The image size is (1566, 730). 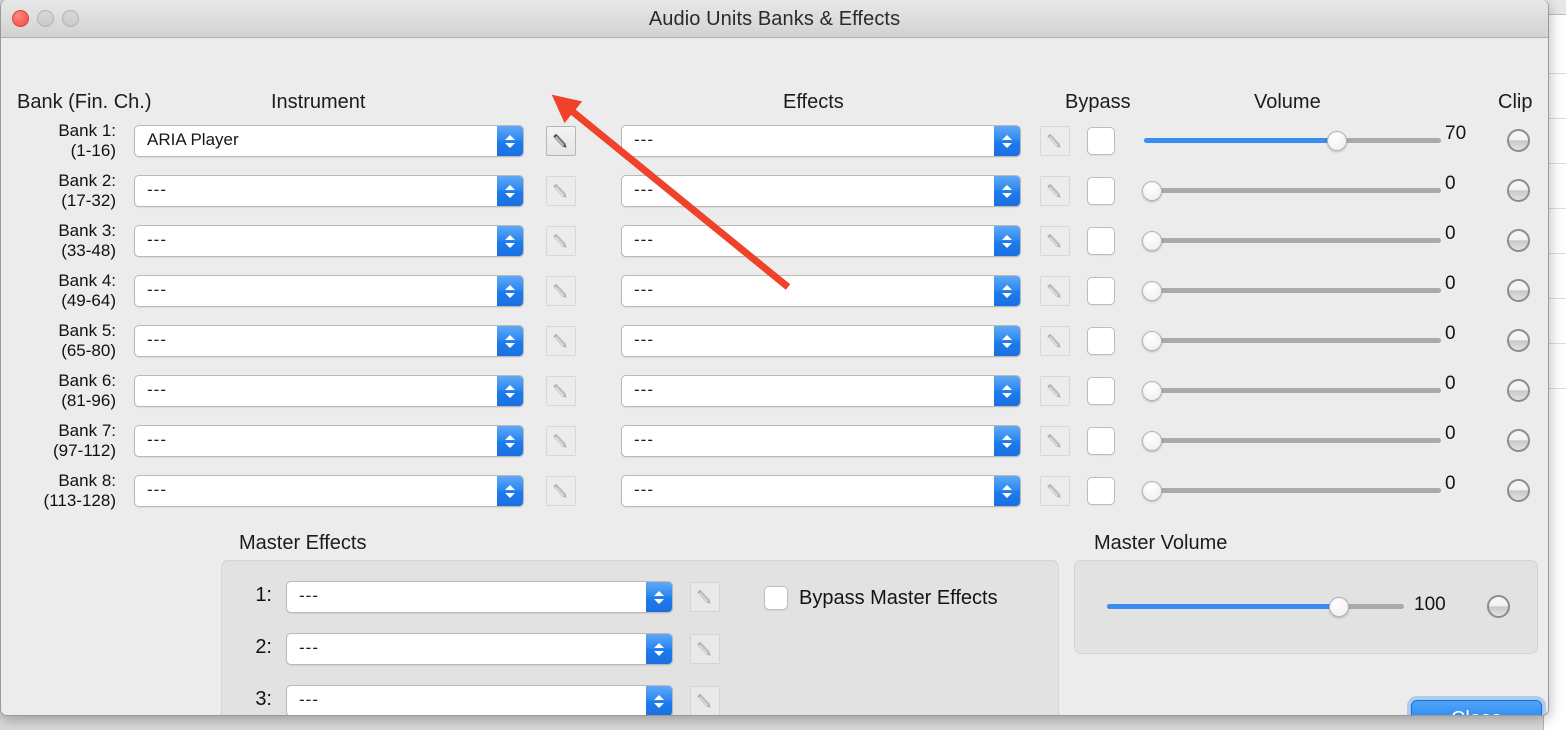 I want to click on master-effect-select-2: ---, so click(x=479, y=649).